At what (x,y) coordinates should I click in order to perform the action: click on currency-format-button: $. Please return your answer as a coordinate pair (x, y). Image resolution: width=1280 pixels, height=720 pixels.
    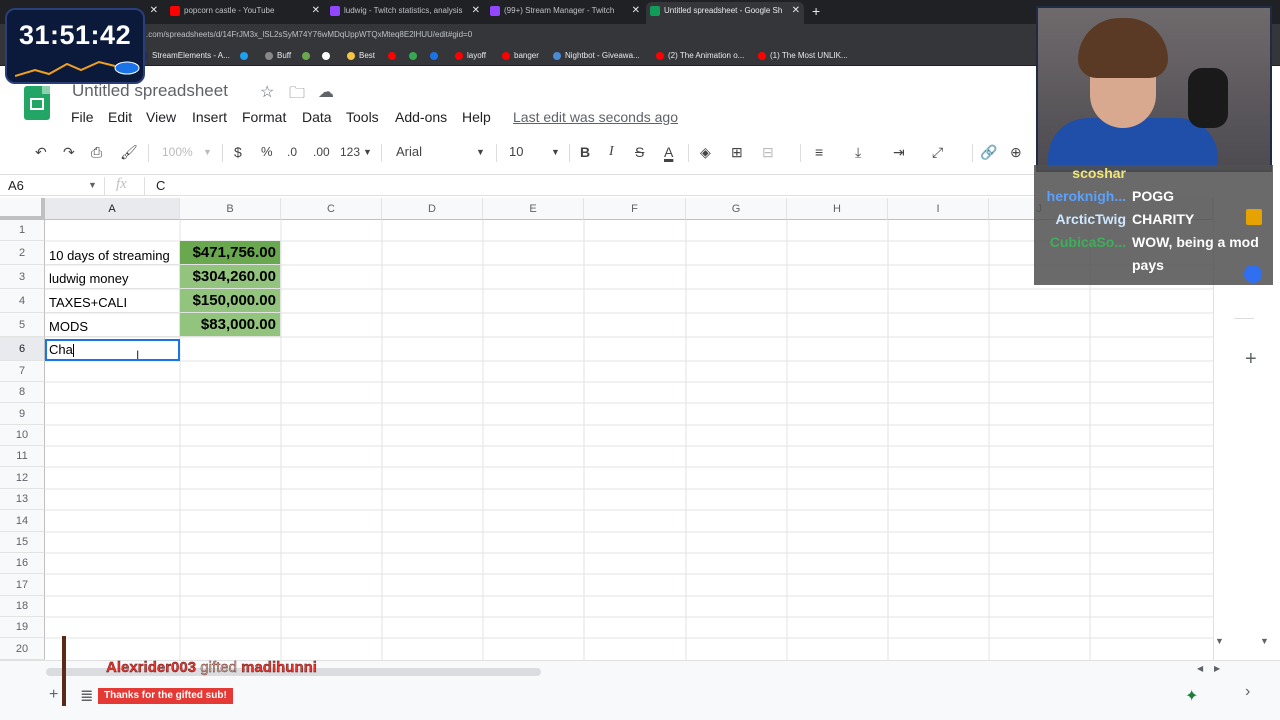
    Looking at the image, I should click on (238, 152).